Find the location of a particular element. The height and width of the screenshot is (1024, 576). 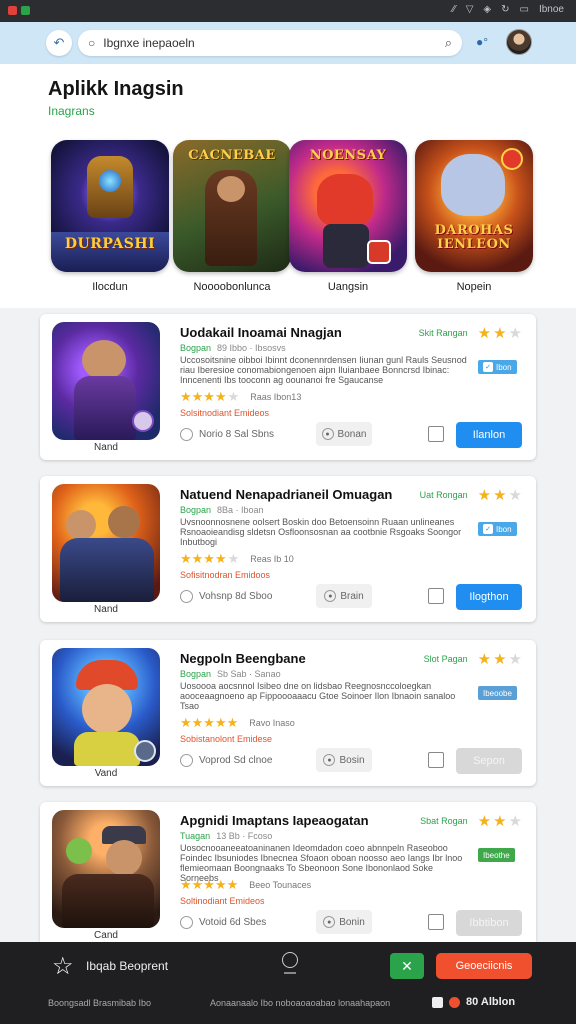

cta-button: Geoeciicnis is located at coordinates (484, 966).